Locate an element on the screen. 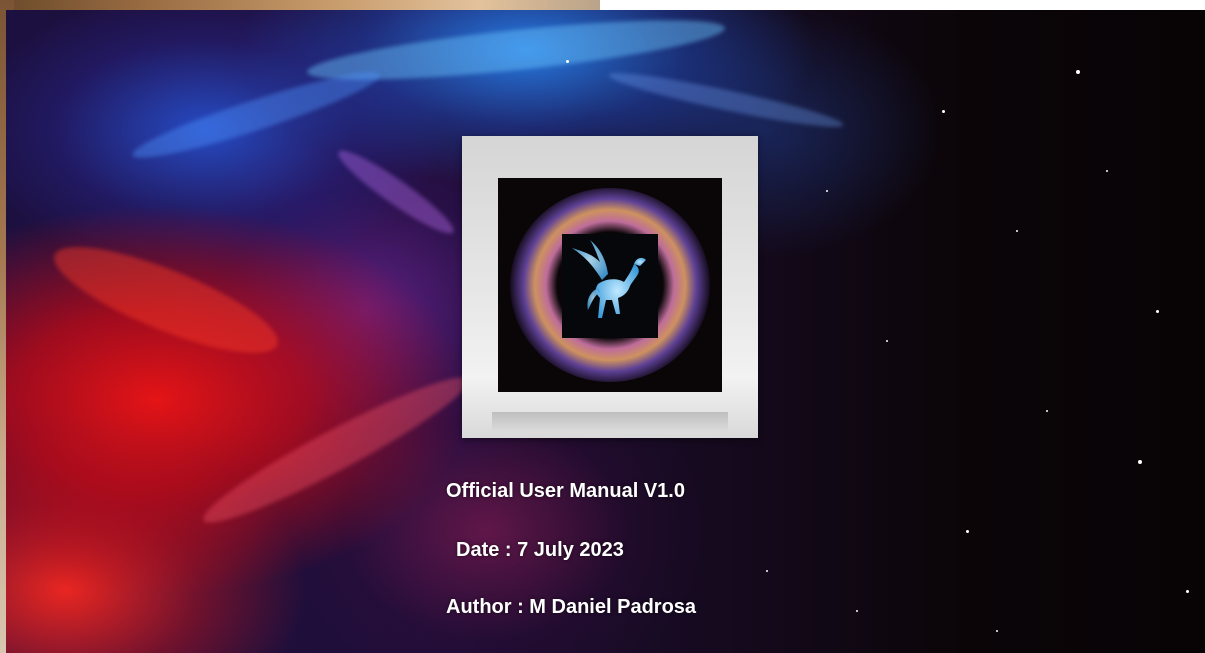  emblem-center is located at coordinates (610, 286).